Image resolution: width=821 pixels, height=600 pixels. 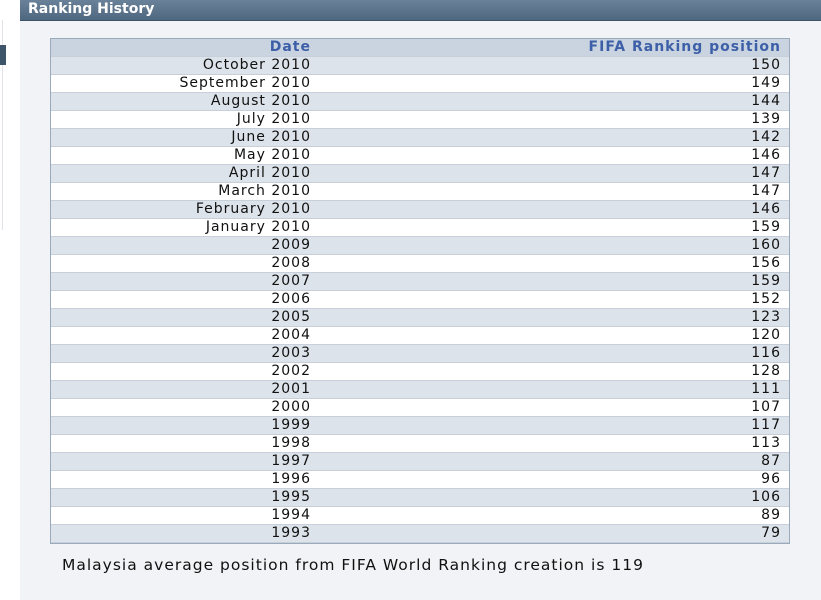 I want to click on date-cell: March 2010, so click(x=185, y=191).